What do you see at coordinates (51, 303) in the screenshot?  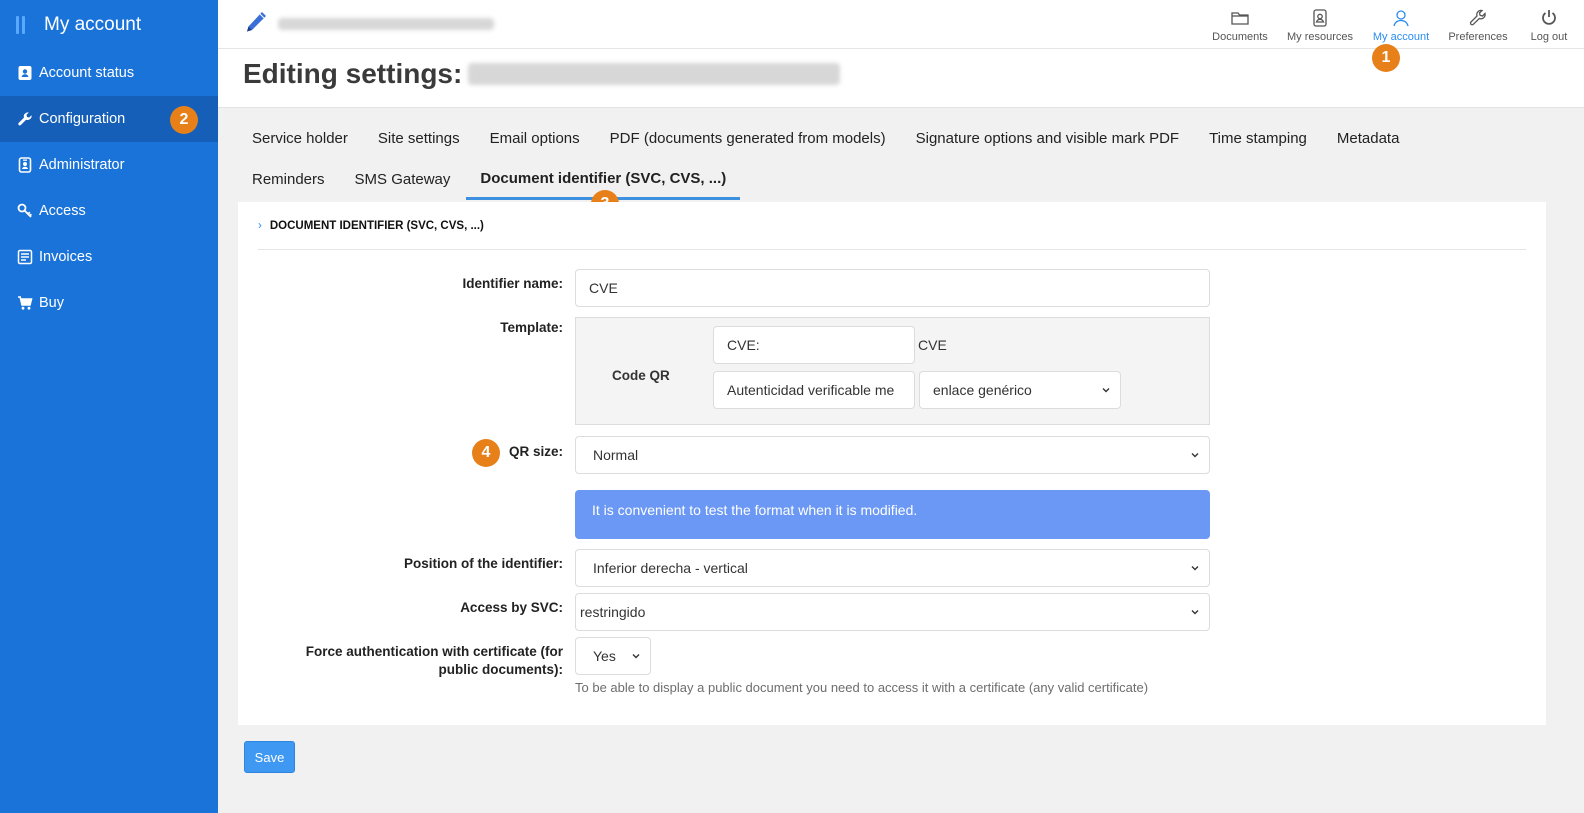 I see `sidebar-item-label: Buy` at bounding box center [51, 303].